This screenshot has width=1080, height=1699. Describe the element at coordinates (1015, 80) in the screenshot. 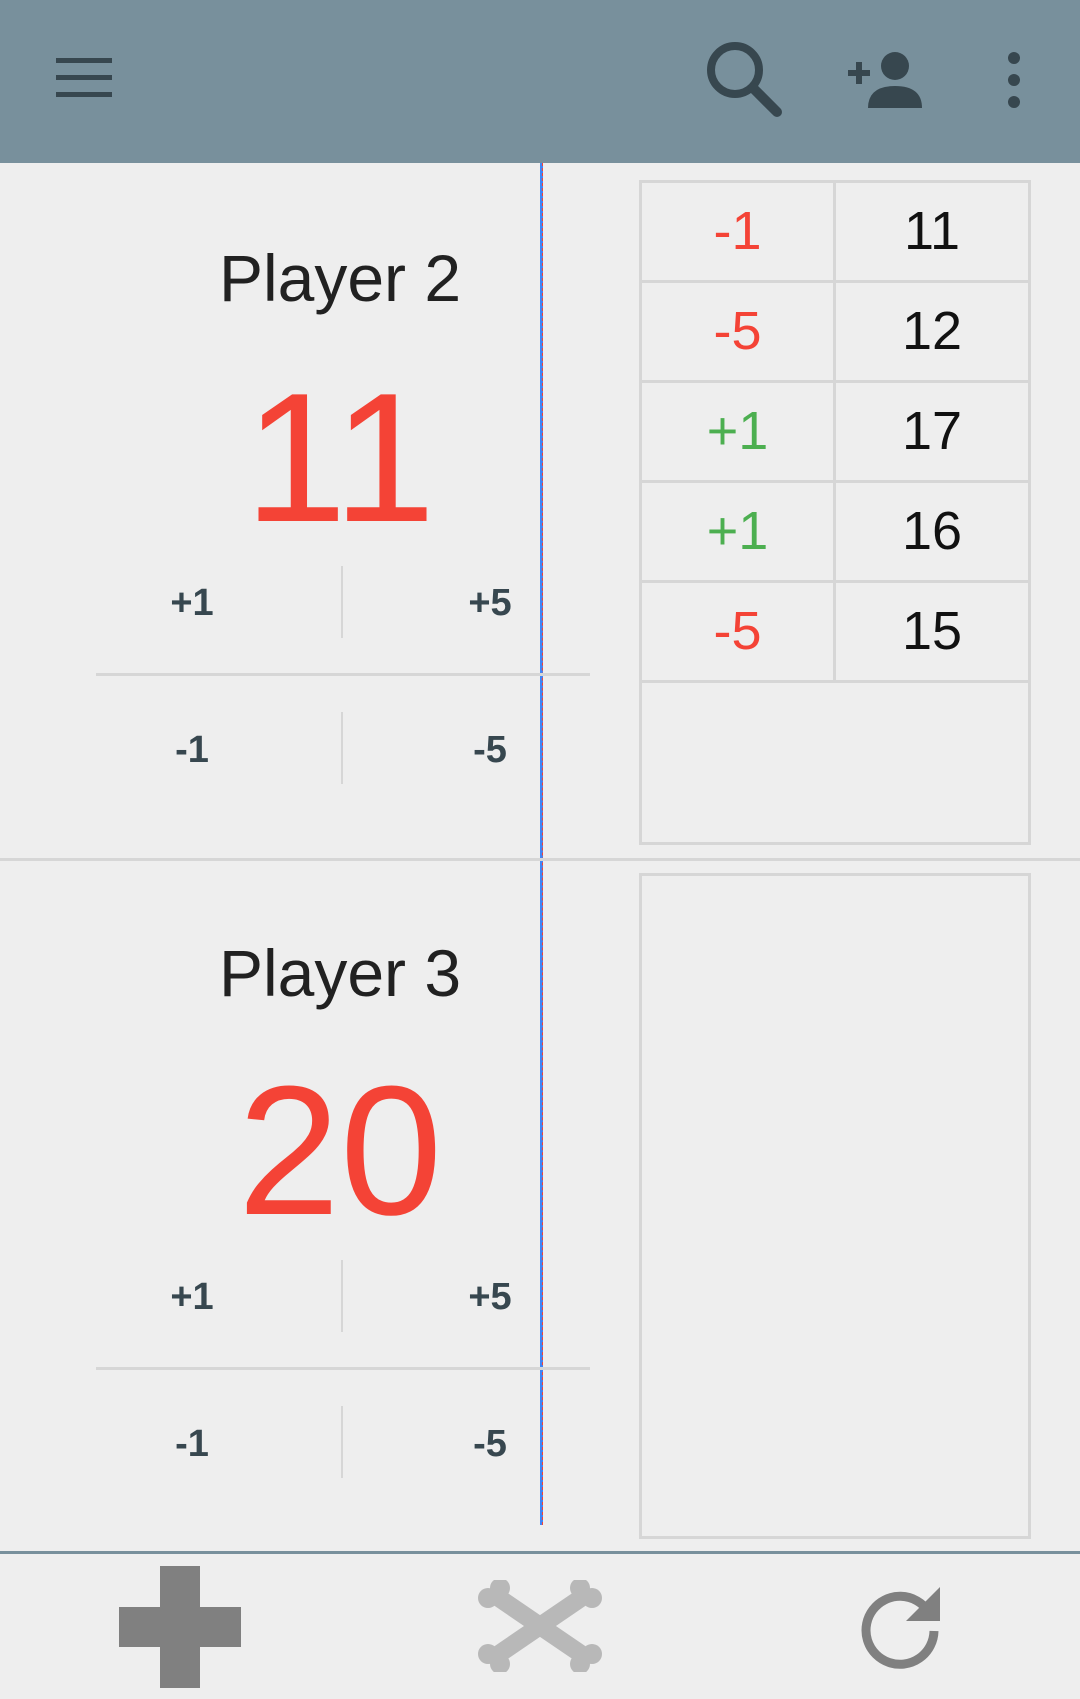

I see `more-vert-icon` at that location.